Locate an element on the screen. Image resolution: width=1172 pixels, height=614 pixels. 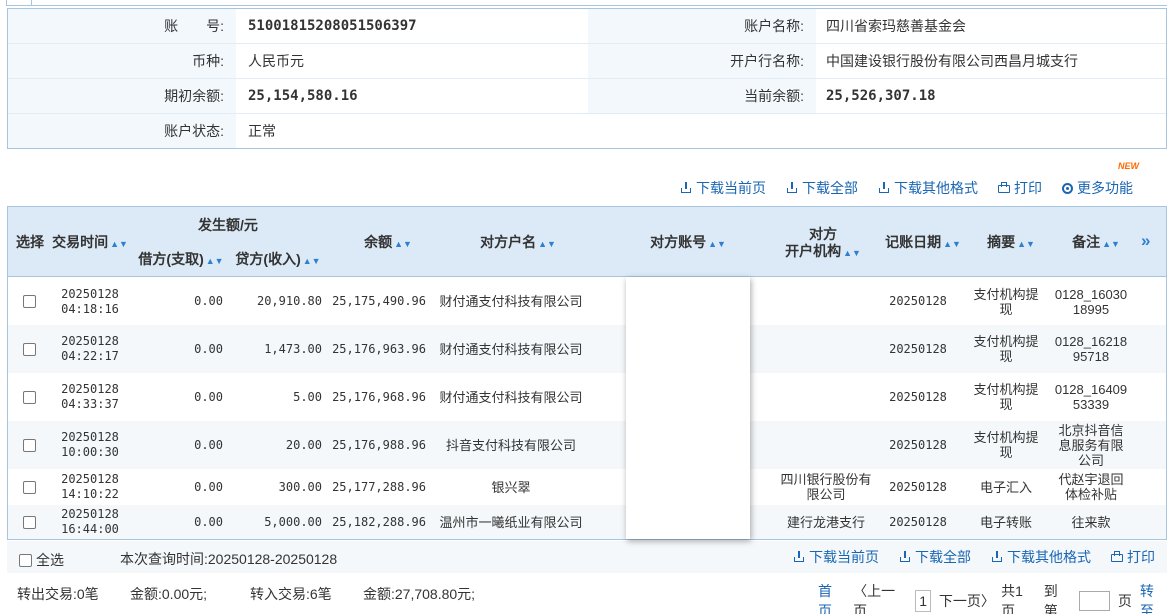
cell-time: 20250128 10:00:30 is located at coordinates (90, 445).